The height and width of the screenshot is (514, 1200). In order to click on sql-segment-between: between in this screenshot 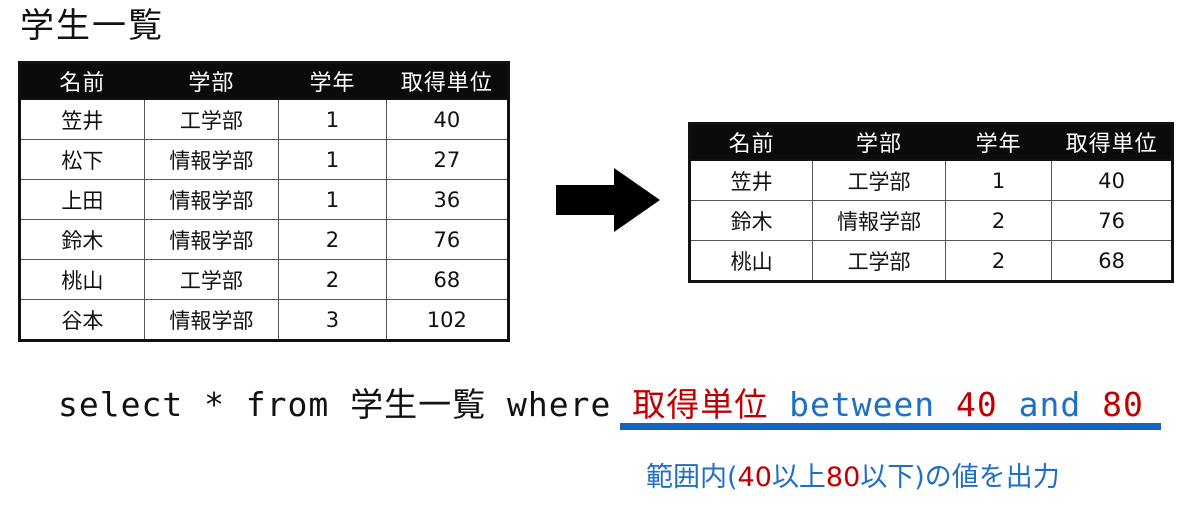, I will do `click(862, 404)`.